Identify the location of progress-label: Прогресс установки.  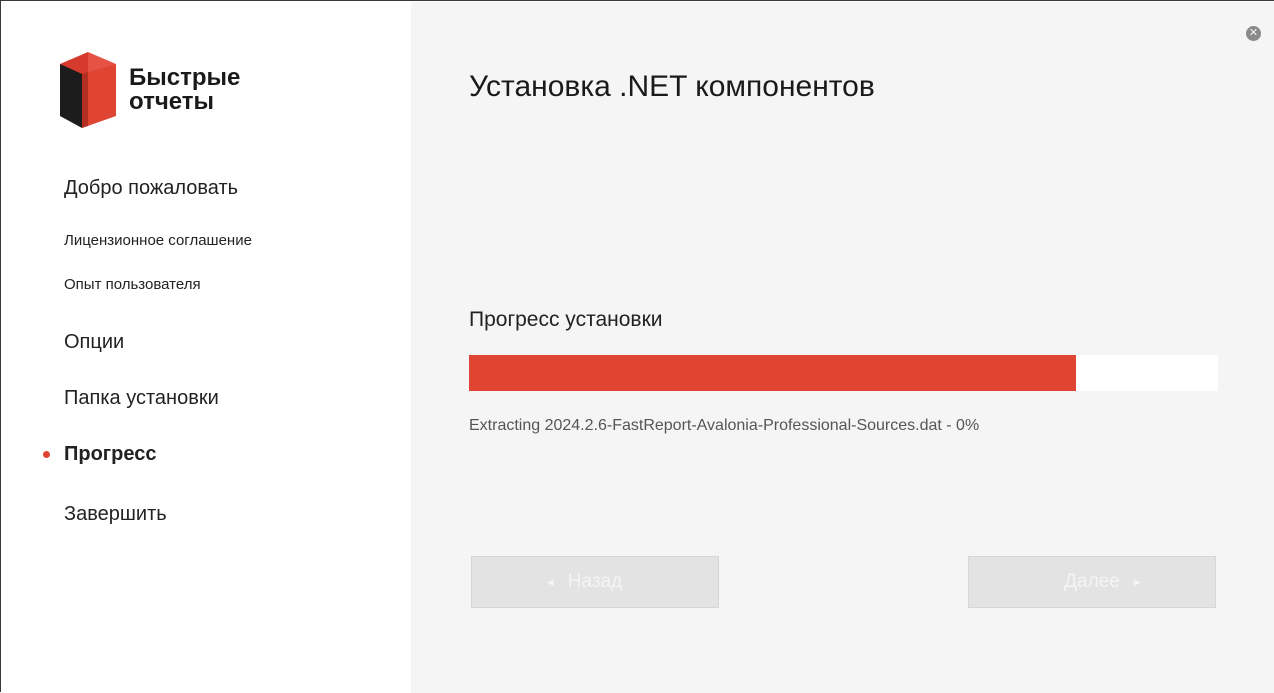
(566, 319).